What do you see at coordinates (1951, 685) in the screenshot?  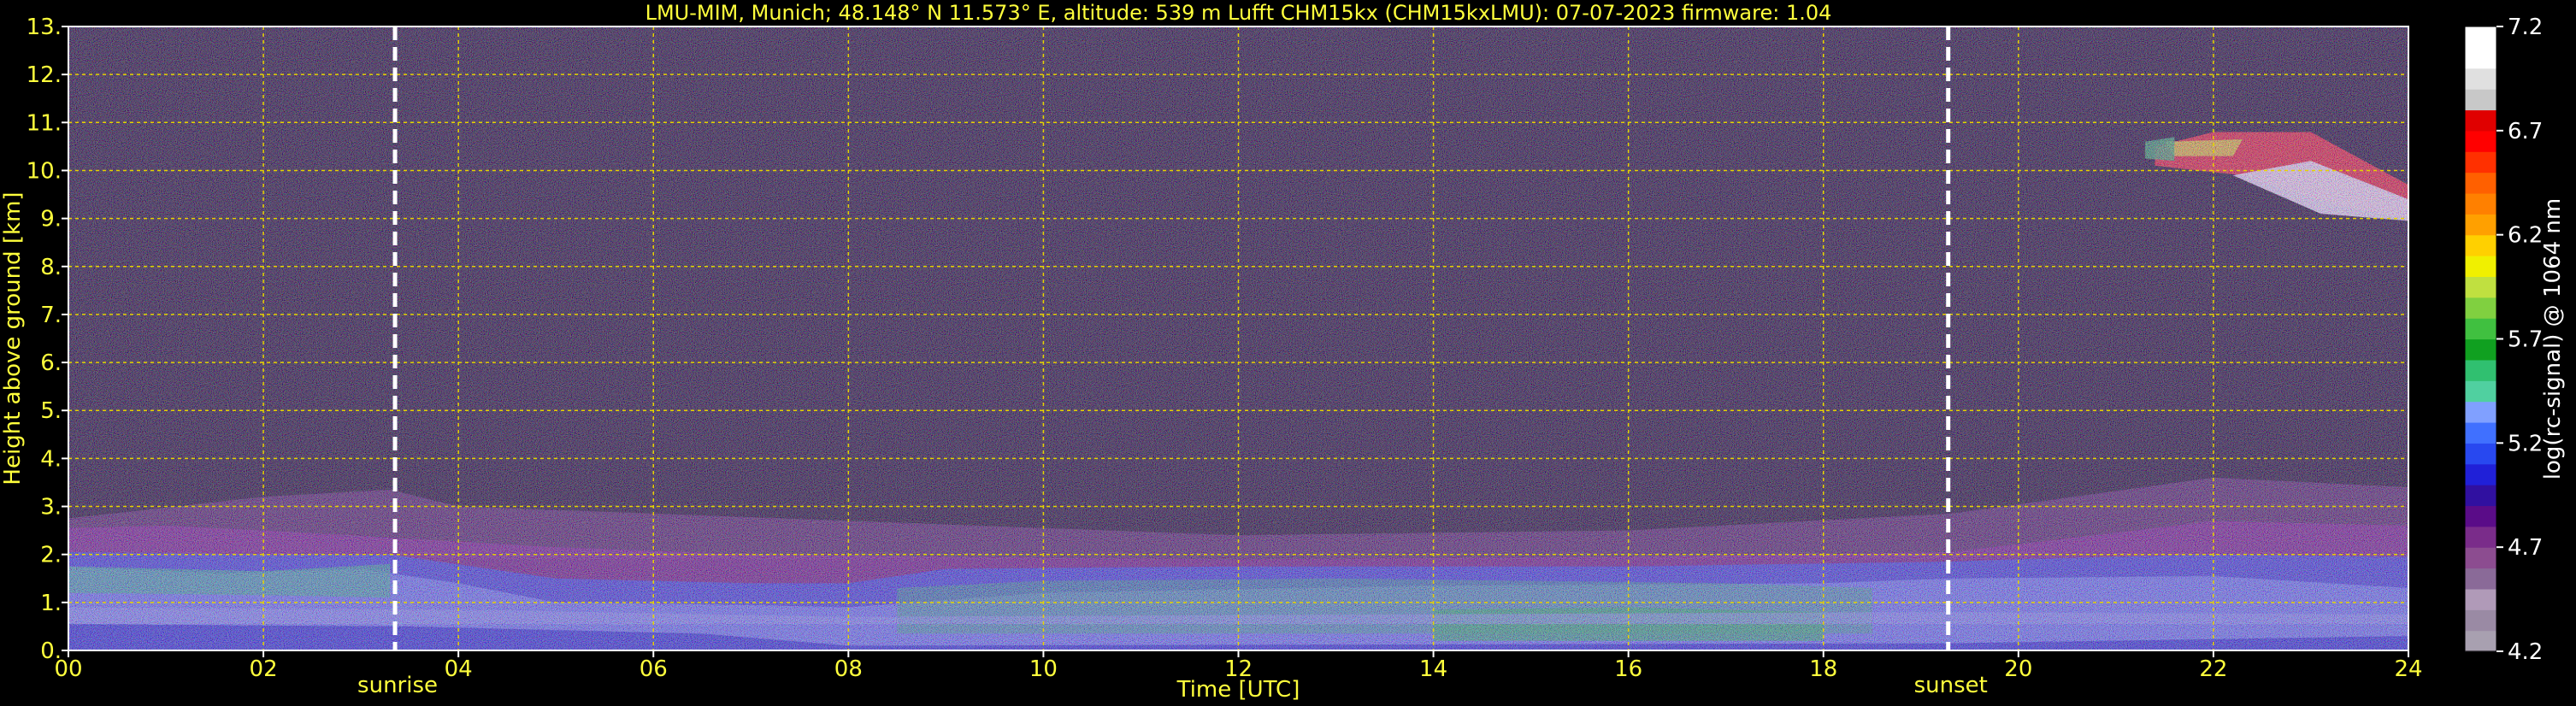 I see `sunset-label: sunset` at bounding box center [1951, 685].